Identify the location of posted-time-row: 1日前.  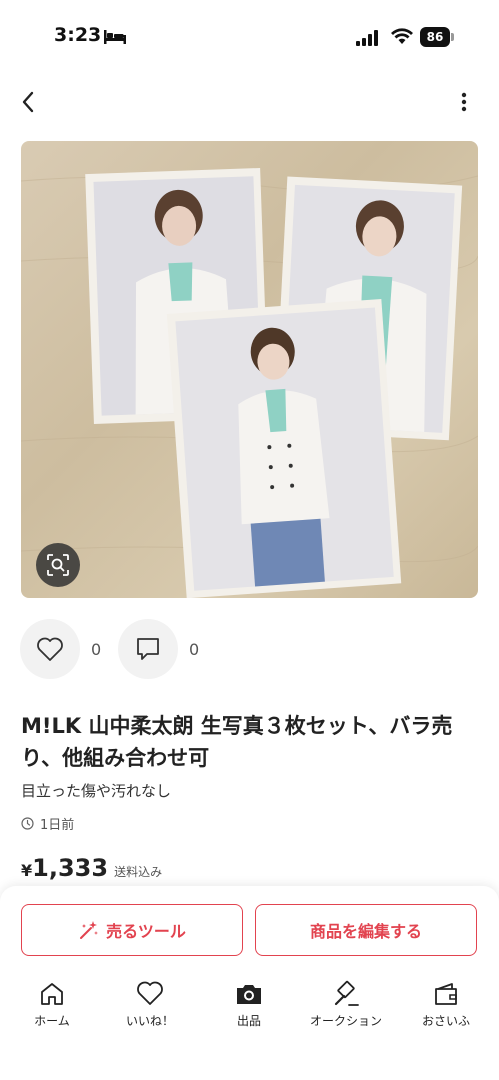
(47, 823).